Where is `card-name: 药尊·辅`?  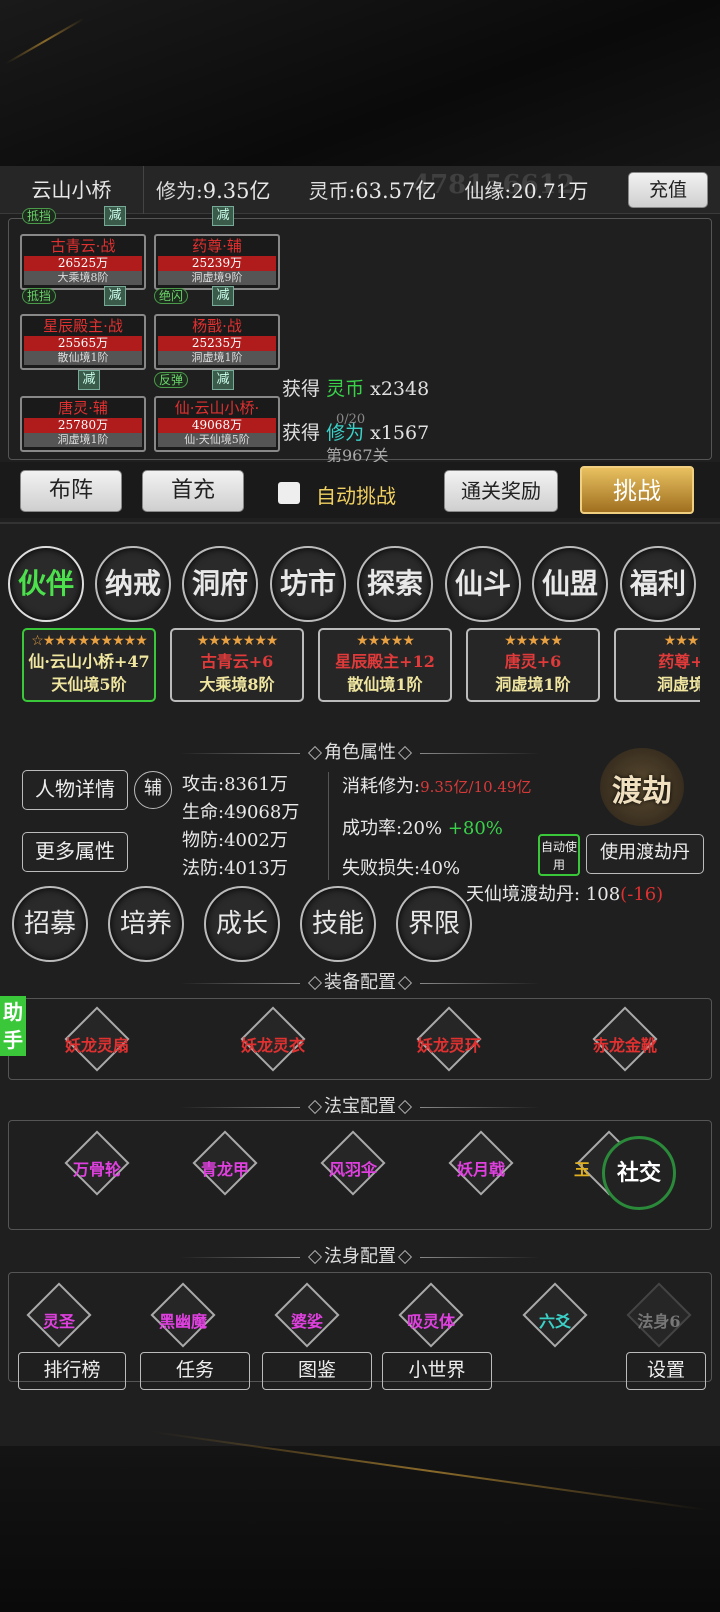
card-name: 药尊·辅 is located at coordinates (217, 246).